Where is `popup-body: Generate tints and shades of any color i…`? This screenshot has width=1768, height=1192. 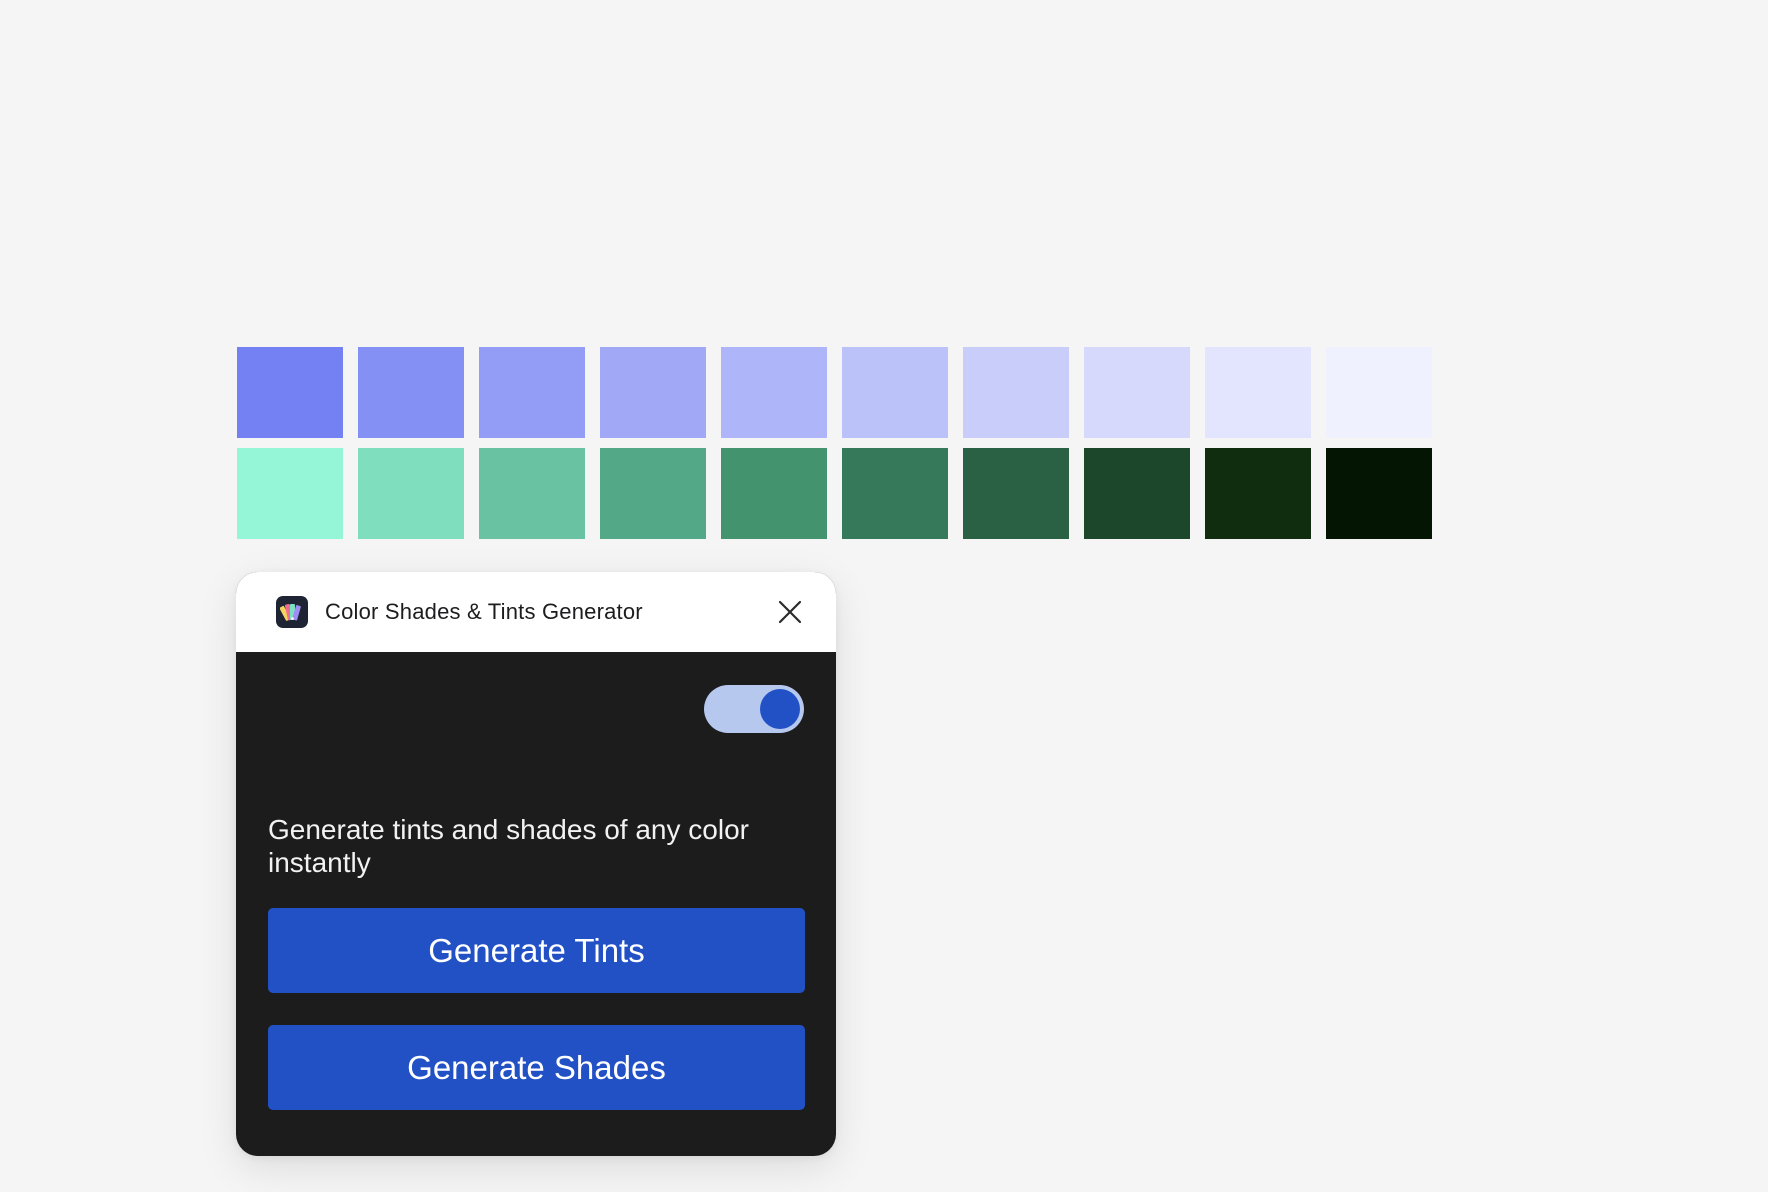 popup-body: Generate tints and shades of any color i… is located at coordinates (536, 904).